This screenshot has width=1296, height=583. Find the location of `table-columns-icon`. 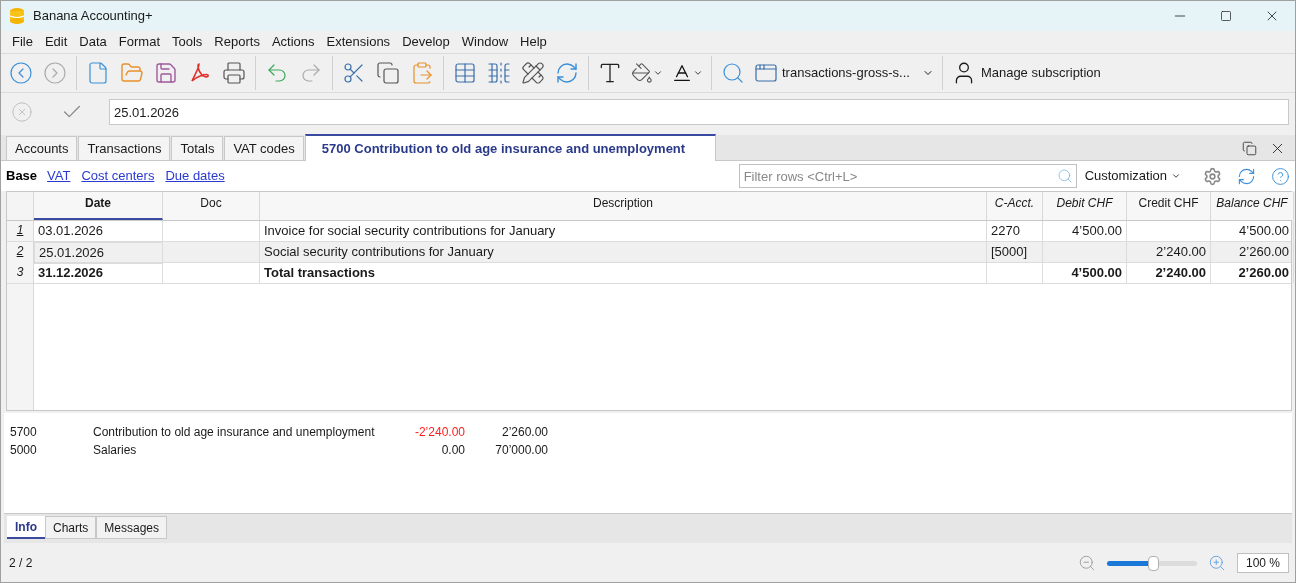

table-columns-icon is located at coordinates (499, 73).